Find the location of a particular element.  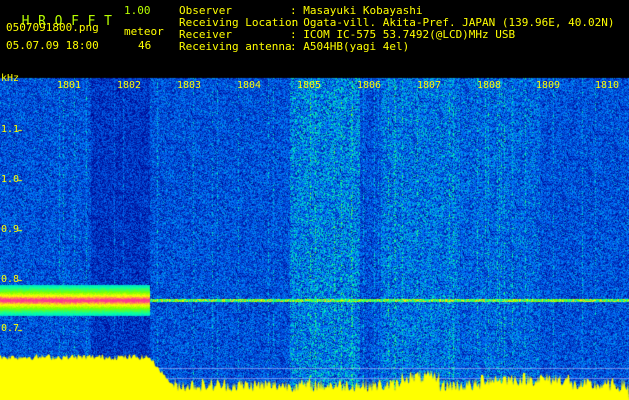

file-datetime: 05.07.09 18:00 is located at coordinates (52, 45).